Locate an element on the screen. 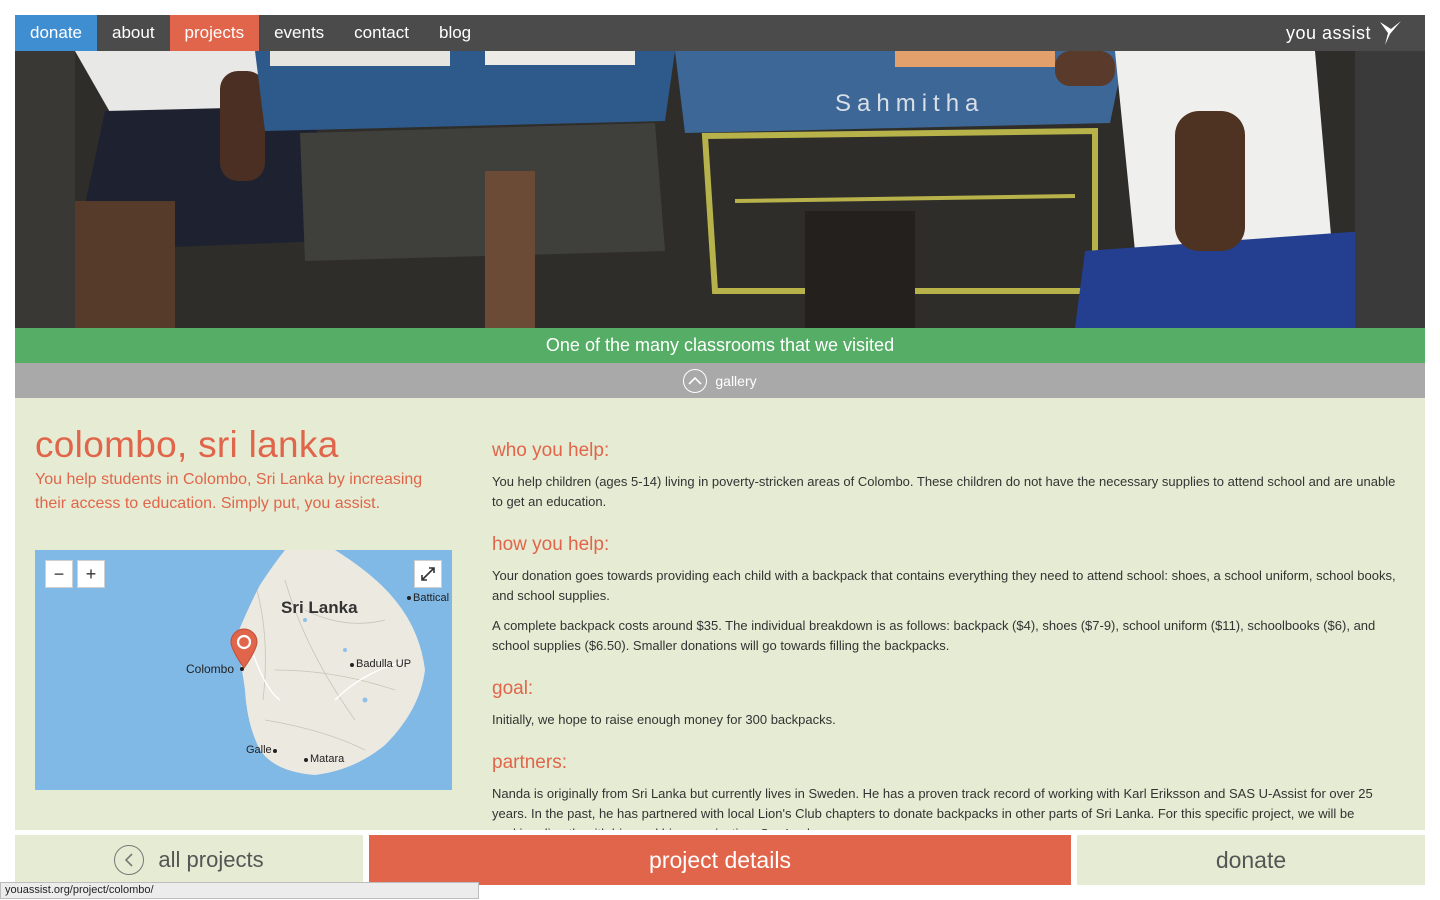 The height and width of the screenshot is (900, 1440). all-projects-button: all projects is located at coordinates (189, 860).